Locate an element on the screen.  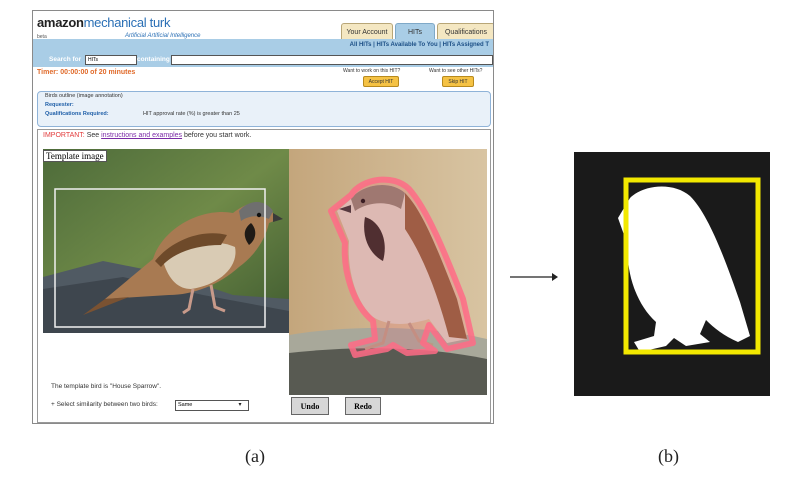
accept-hit-button: Accept HIT is located at coordinates (381, 81).